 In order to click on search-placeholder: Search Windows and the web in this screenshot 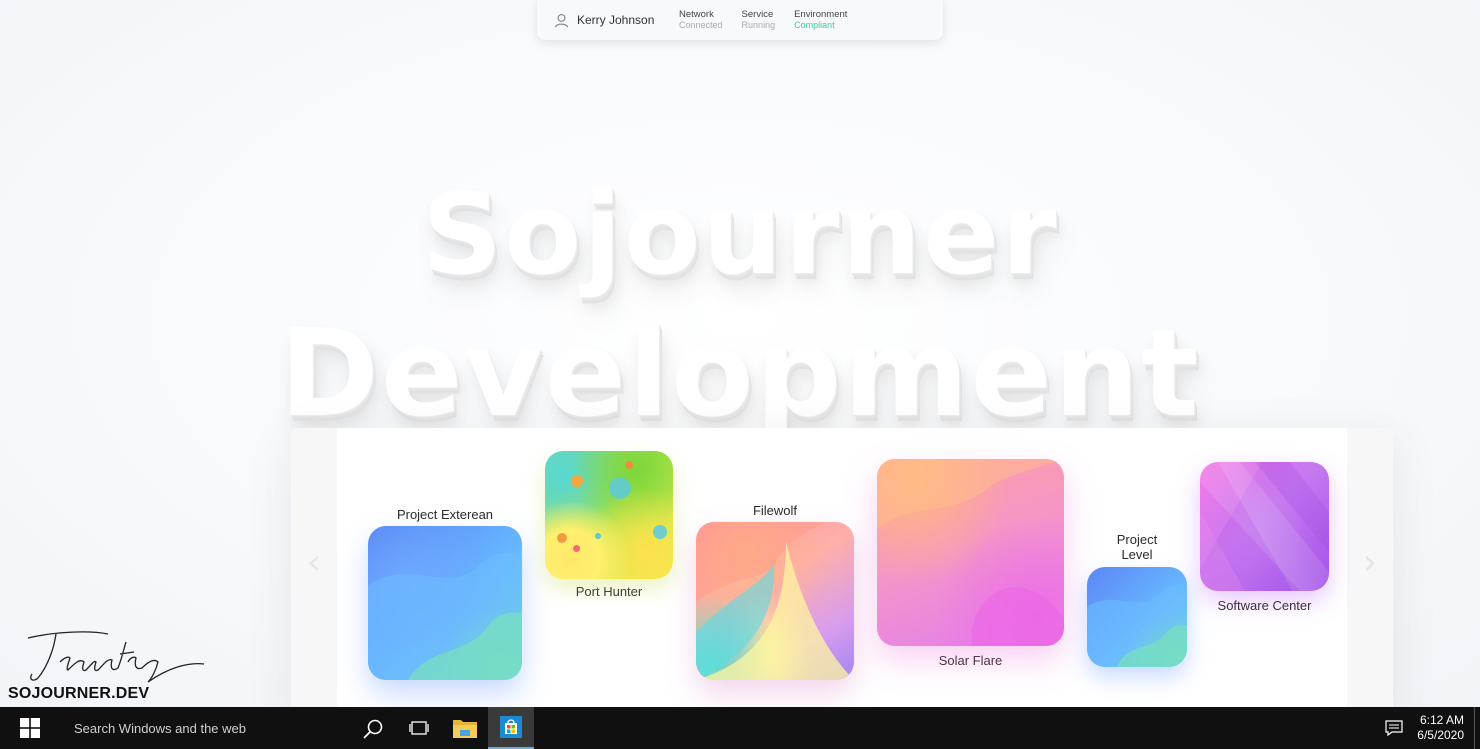, I will do `click(160, 728)`.